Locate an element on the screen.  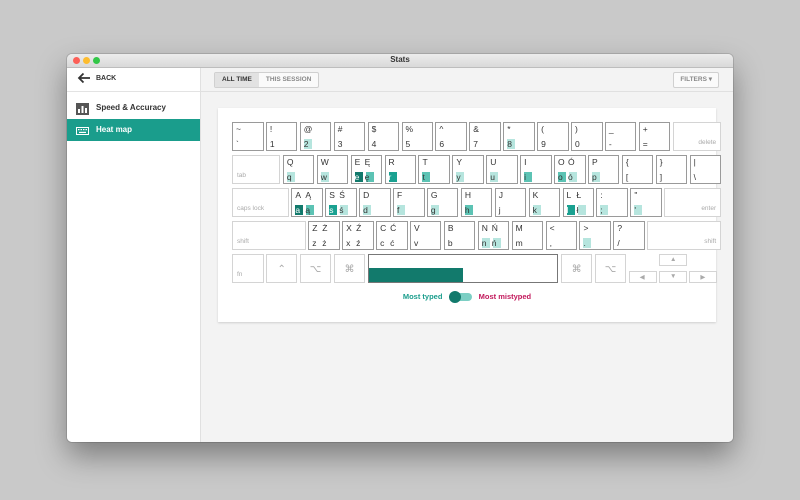
key-symbol: }] is located at coordinates (671, 169).